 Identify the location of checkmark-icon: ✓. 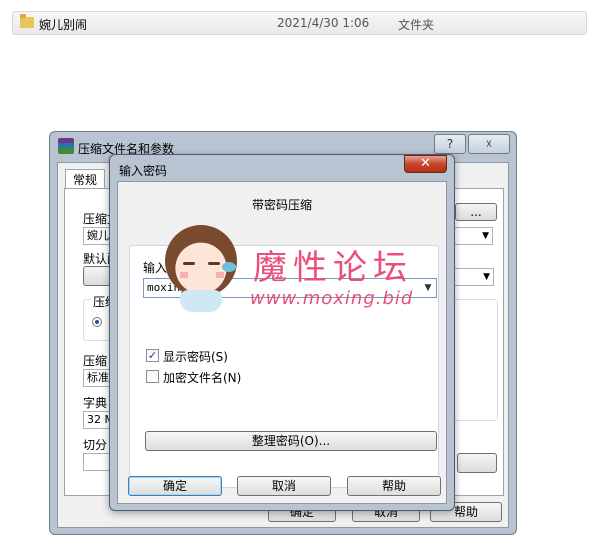
(152, 355).